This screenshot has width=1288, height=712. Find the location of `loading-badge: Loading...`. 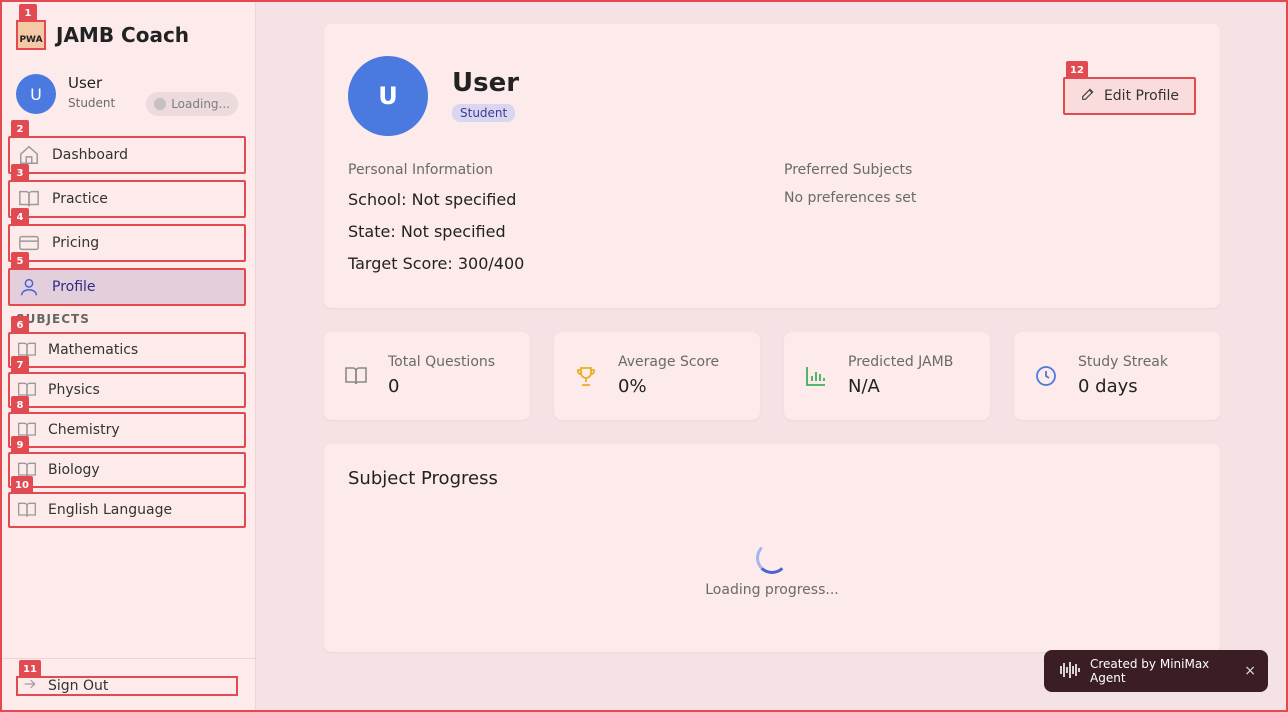

loading-badge: Loading... is located at coordinates (192, 104).